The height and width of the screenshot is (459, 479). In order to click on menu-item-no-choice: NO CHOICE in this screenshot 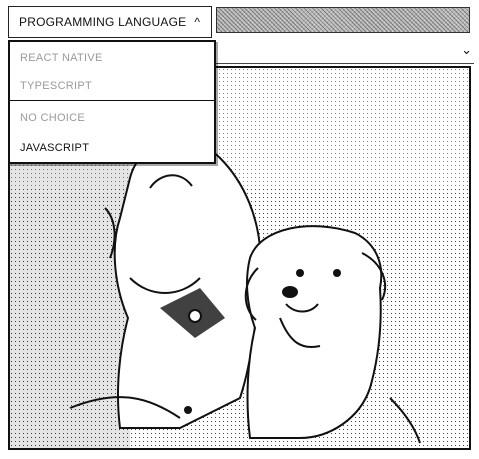, I will do `click(112, 118)`.